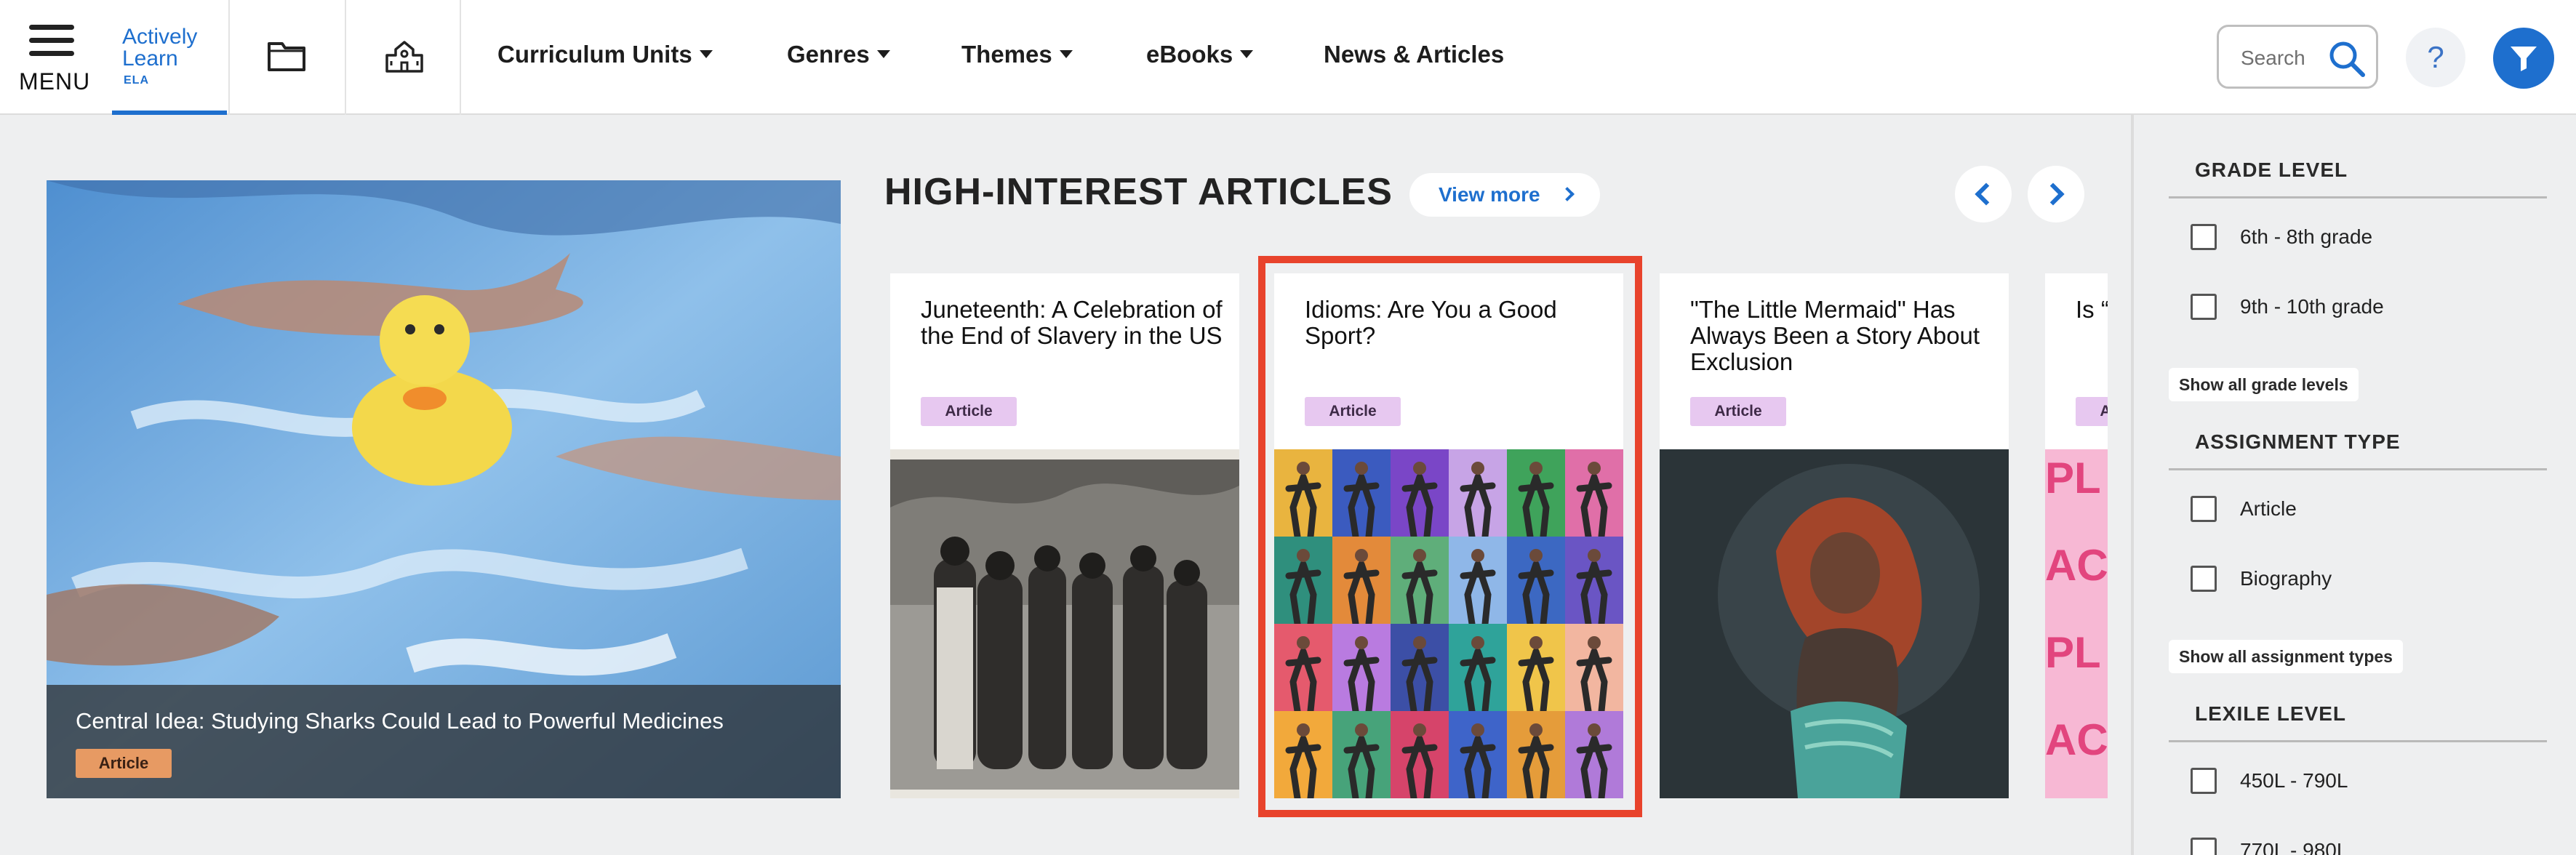 This screenshot has height=855, width=2576. I want to click on assignment-type-heading: ASSIGNMENT TYPE, so click(2298, 441).